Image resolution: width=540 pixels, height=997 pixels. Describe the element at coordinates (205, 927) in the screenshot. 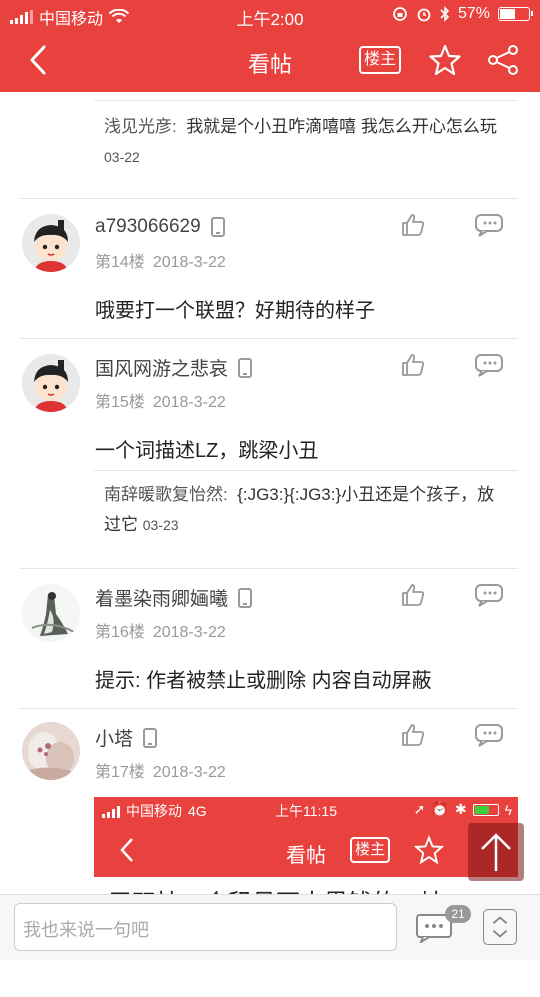

I see `reply-input: 我也来说一句吧` at that location.